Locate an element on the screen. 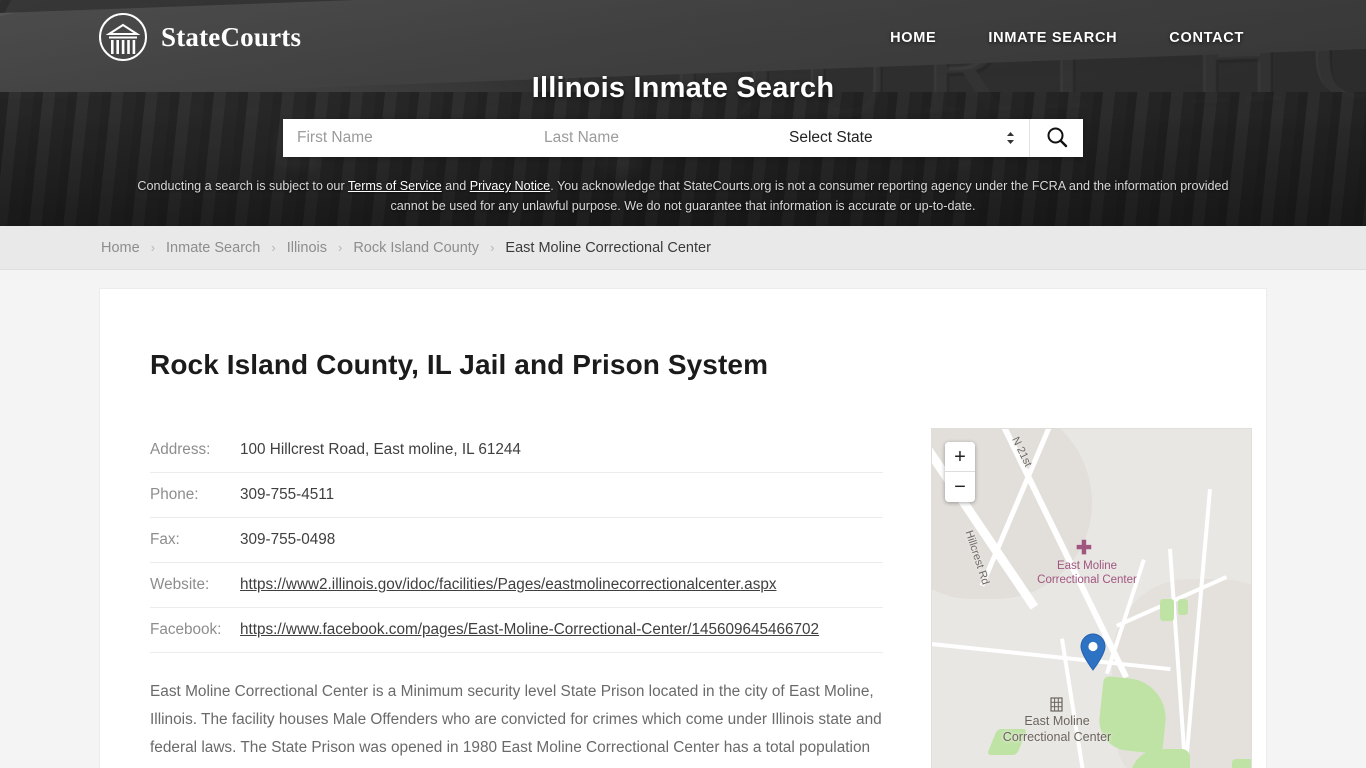 This screenshot has width=1366, height=768. privacy-notice-link: Privacy Notice is located at coordinates (510, 186).